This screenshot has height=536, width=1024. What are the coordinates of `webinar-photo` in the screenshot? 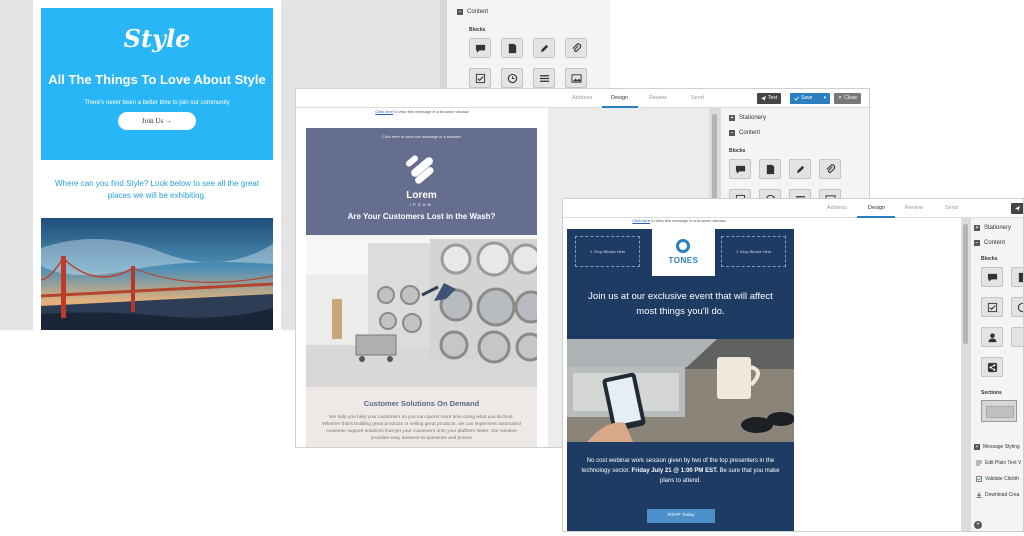 It's located at (680, 390).